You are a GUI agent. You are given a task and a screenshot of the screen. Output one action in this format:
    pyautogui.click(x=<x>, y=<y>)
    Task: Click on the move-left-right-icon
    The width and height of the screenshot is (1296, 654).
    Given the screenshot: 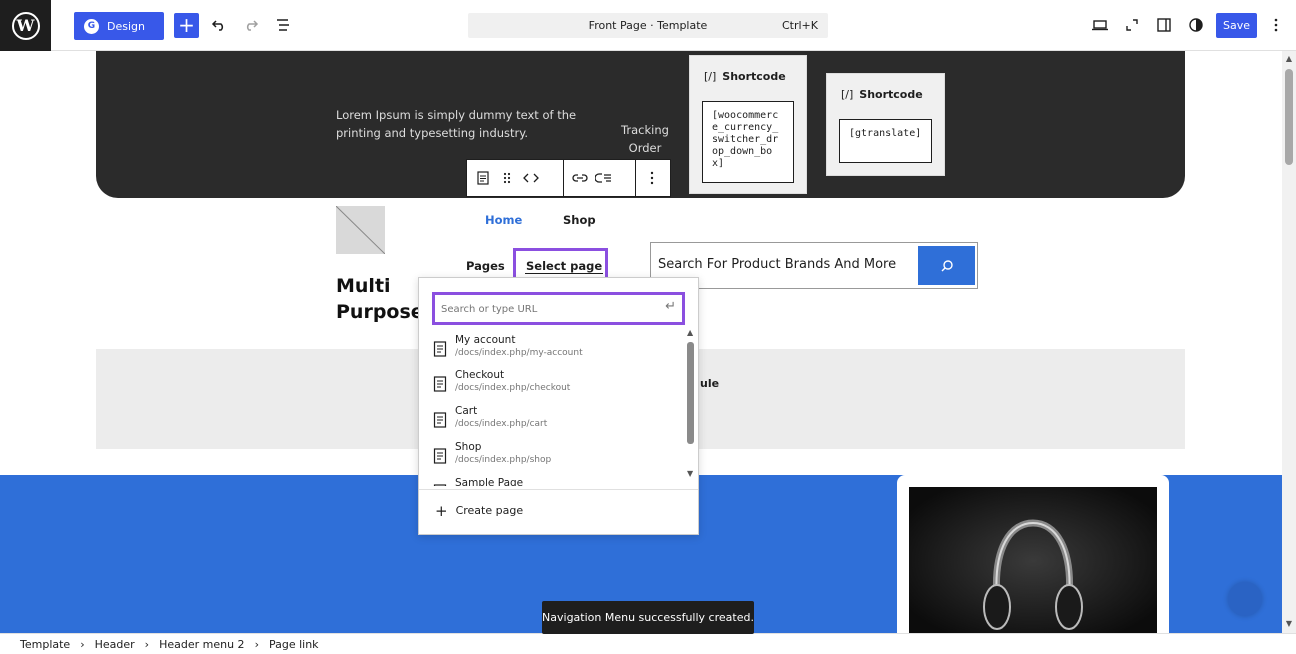 What is the action you would take?
    pyautogui.click(x=531, y=178)
    